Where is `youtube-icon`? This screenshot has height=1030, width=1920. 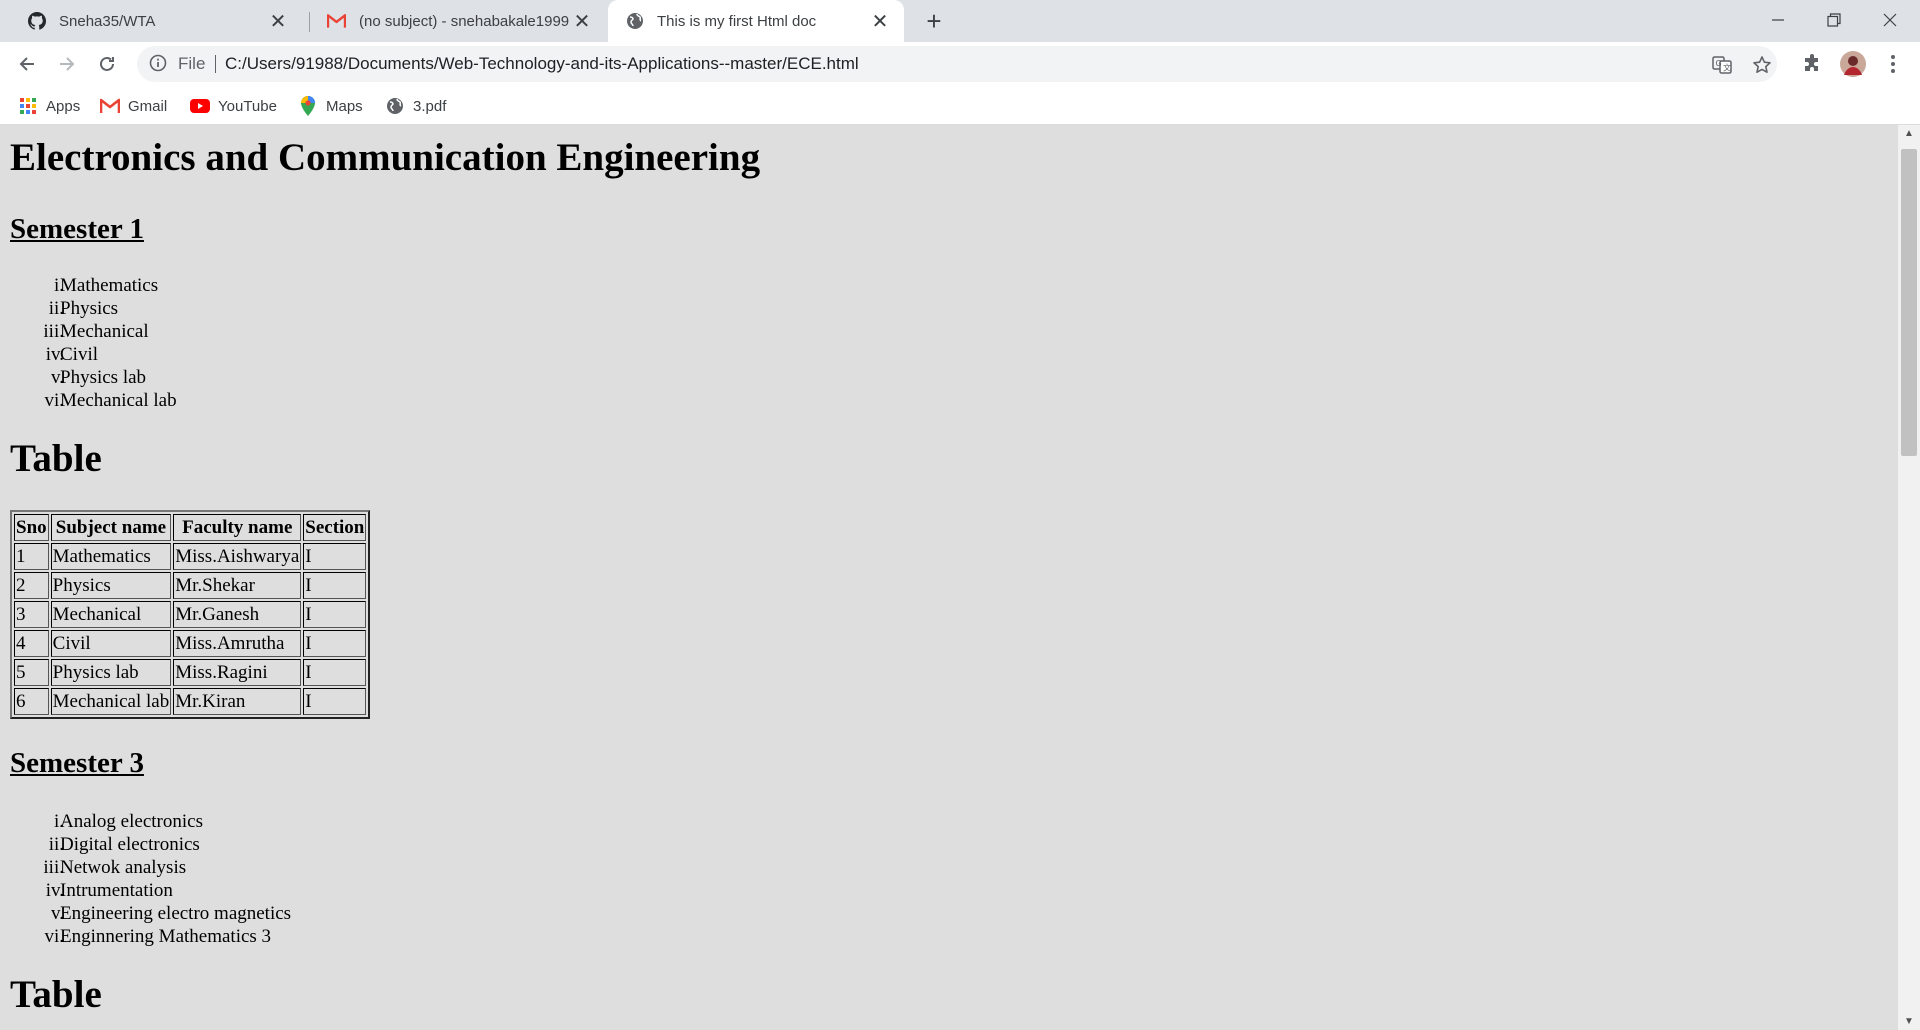 youtube-icon is located at coordinates (200, 106).